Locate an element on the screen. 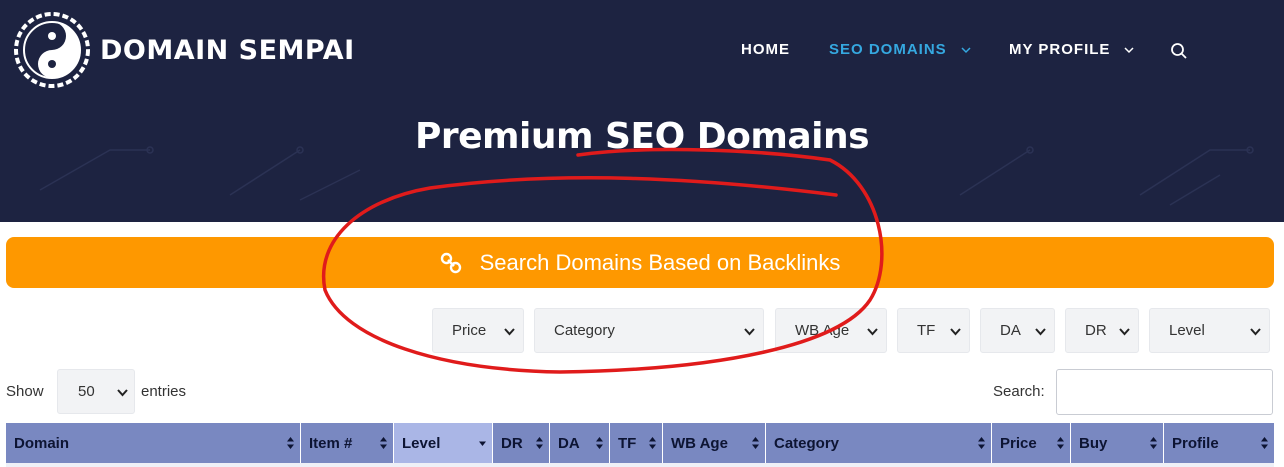 The width and height of the screenshot is (1284, 467). column-header-level: Level is located at coordinates (443, 443).